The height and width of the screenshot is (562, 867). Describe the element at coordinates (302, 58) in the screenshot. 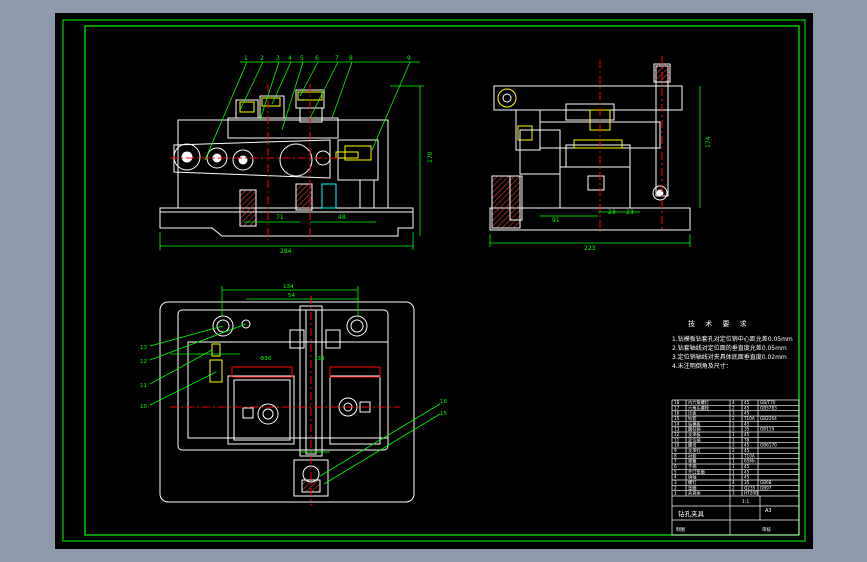

I see `front-balloon: 5` at that location.